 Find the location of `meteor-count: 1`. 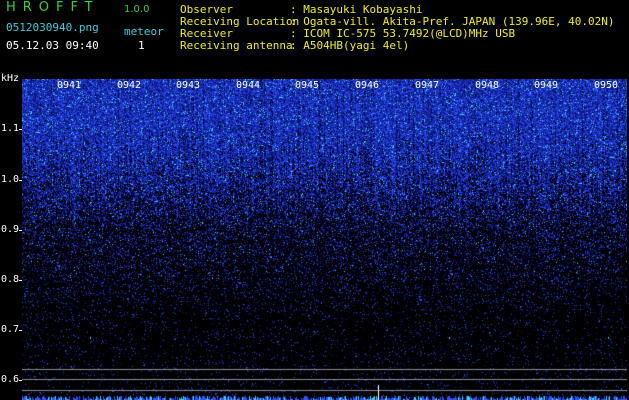

meteor-count: 1 is located at coordinates (141, 45).